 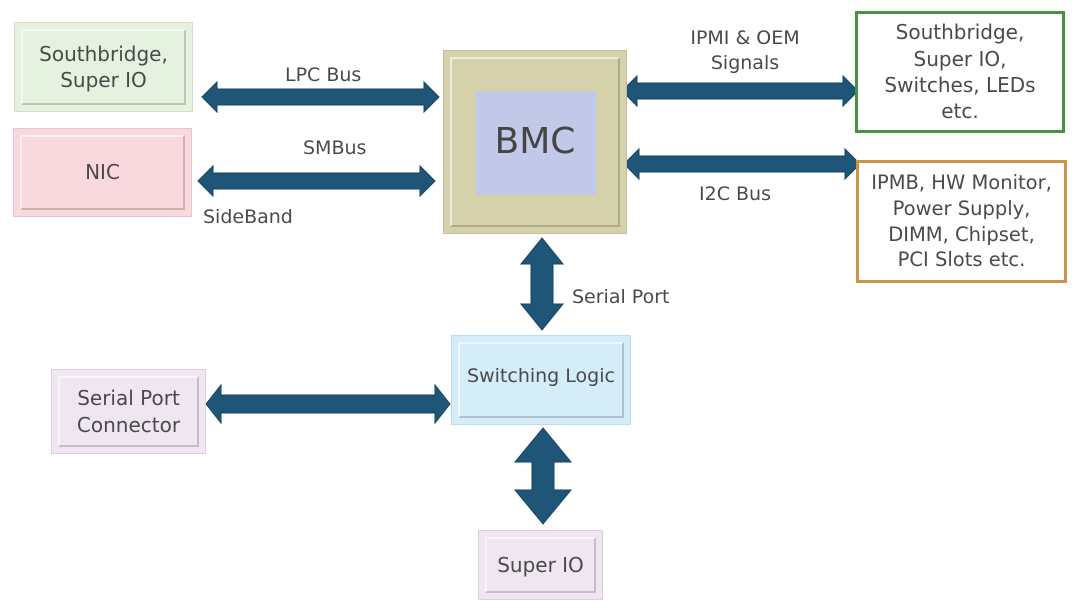 I want to click on edge-label-ipmi-oem-signals: IPMI & OEM Signals, so click(x=745, y=50).